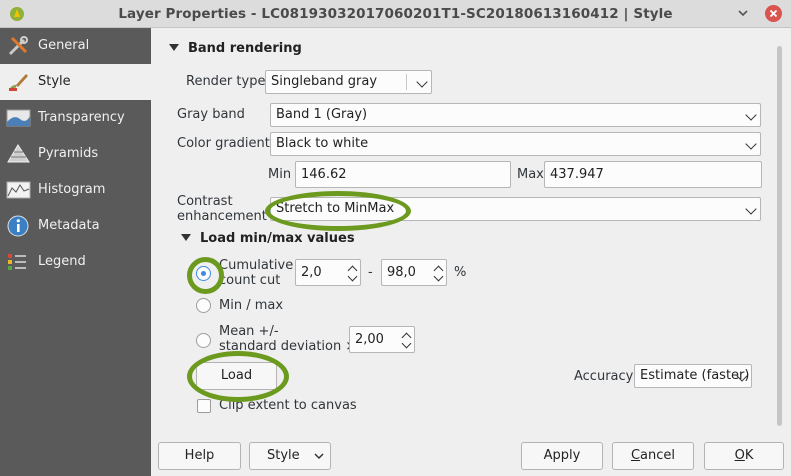 Image resolution: width=791 pixels, height=476 pixels. I want to click on info-icon, so click(18, 226).